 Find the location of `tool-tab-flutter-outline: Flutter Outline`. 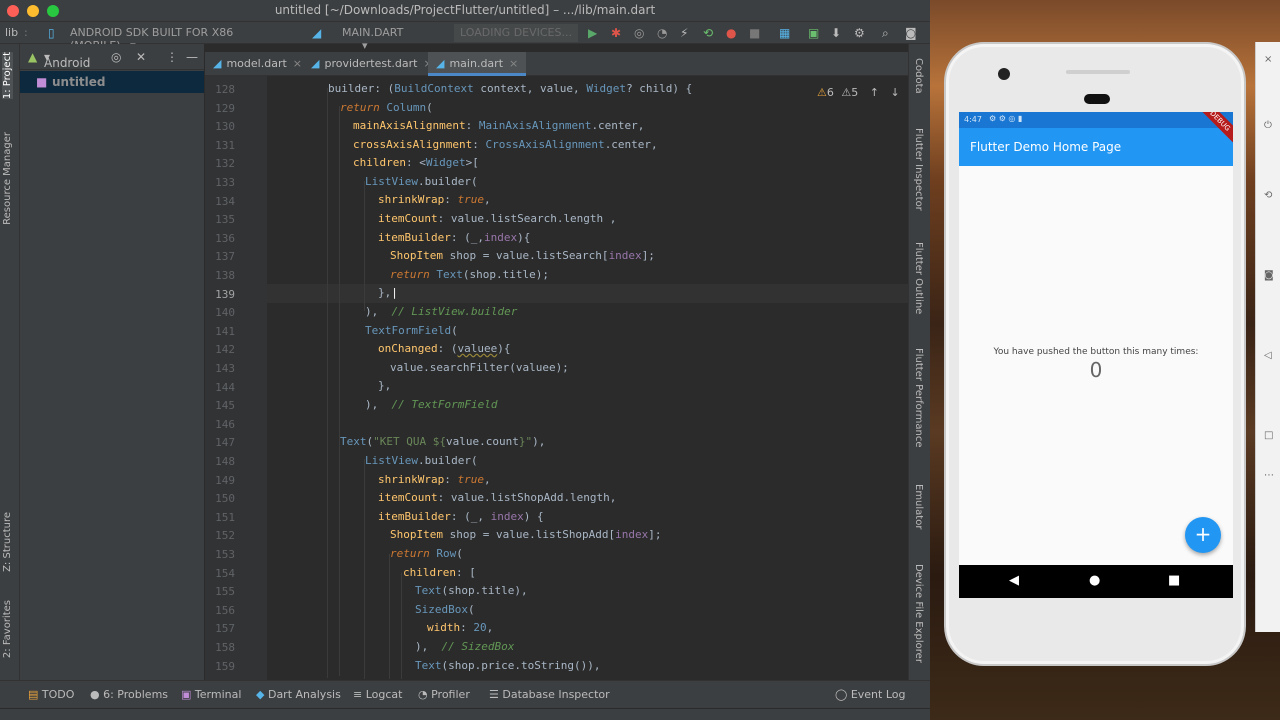

tool-tab-flutter-outline: Flutter Outline is located at coordinates (918, 278).